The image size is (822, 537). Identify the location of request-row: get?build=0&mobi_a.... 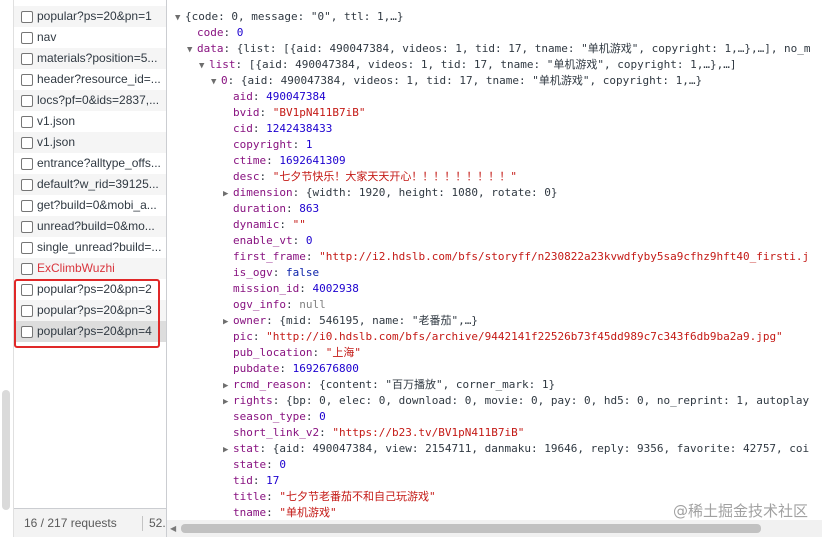
(90, 205).